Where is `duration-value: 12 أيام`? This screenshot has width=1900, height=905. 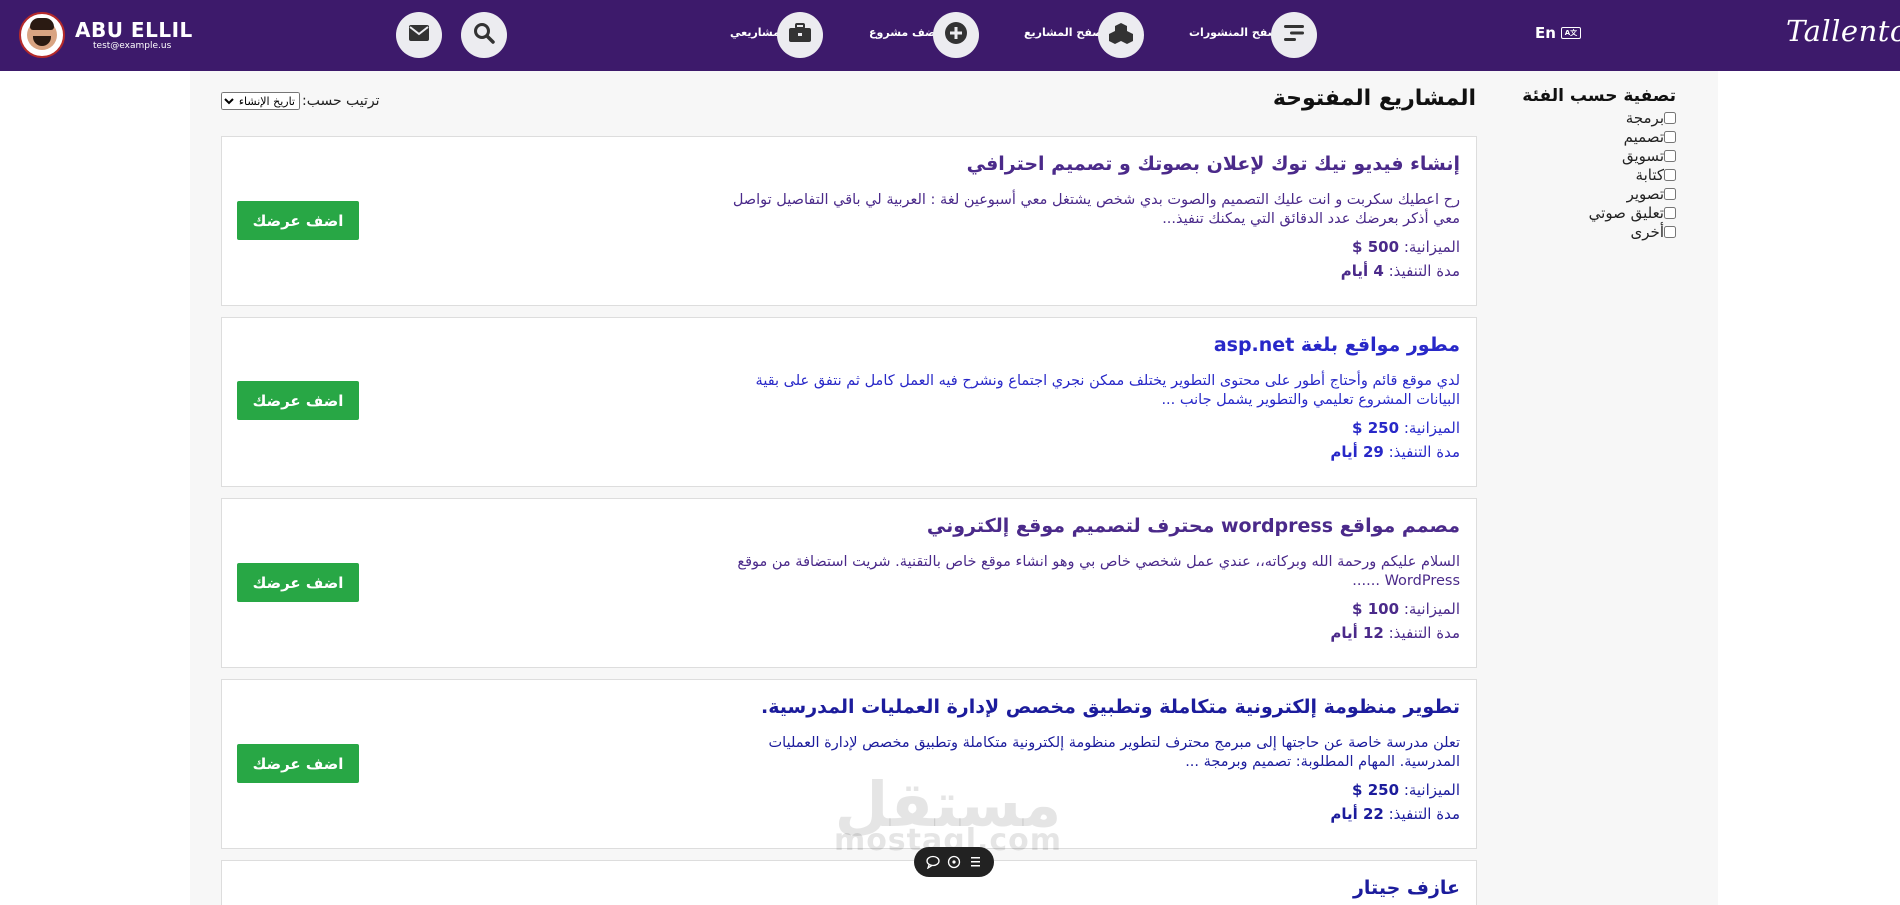
duration-value: 12 أيام is located at coordinates (1357, 633).